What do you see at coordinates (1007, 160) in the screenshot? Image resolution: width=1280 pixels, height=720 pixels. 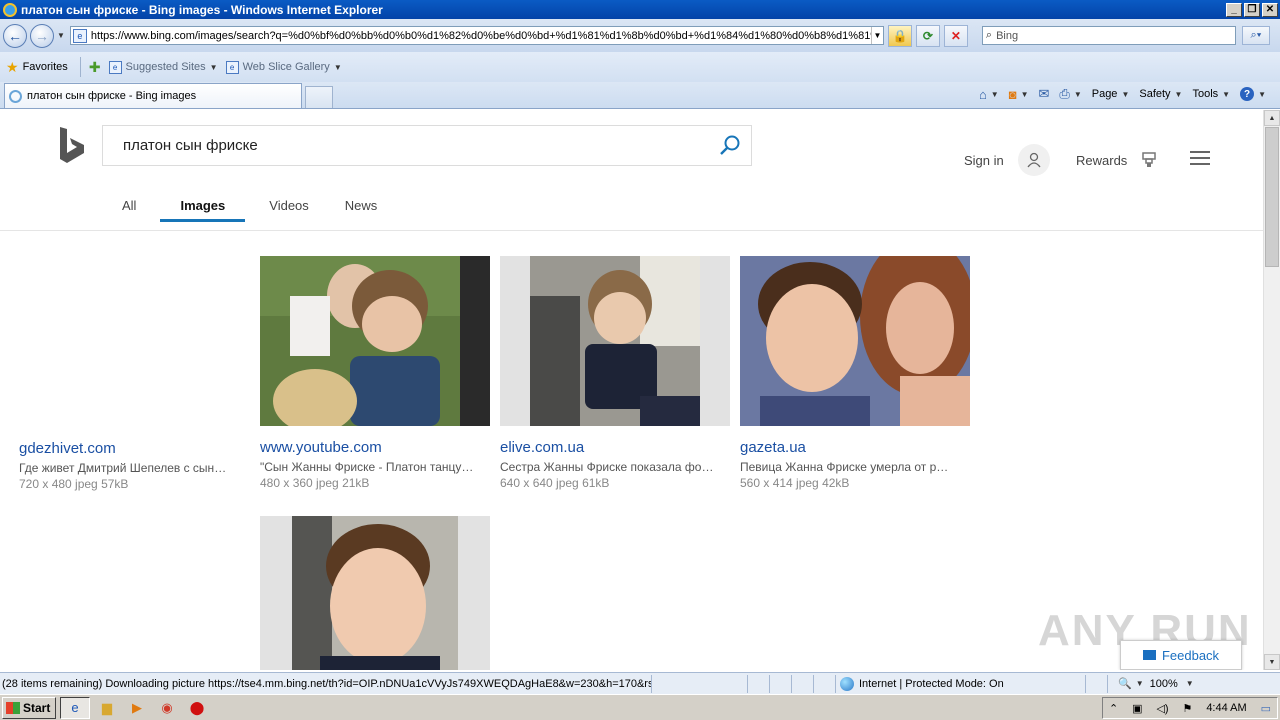 I see `sign-in-button: Sign in` at bounding box center [1007, 160].